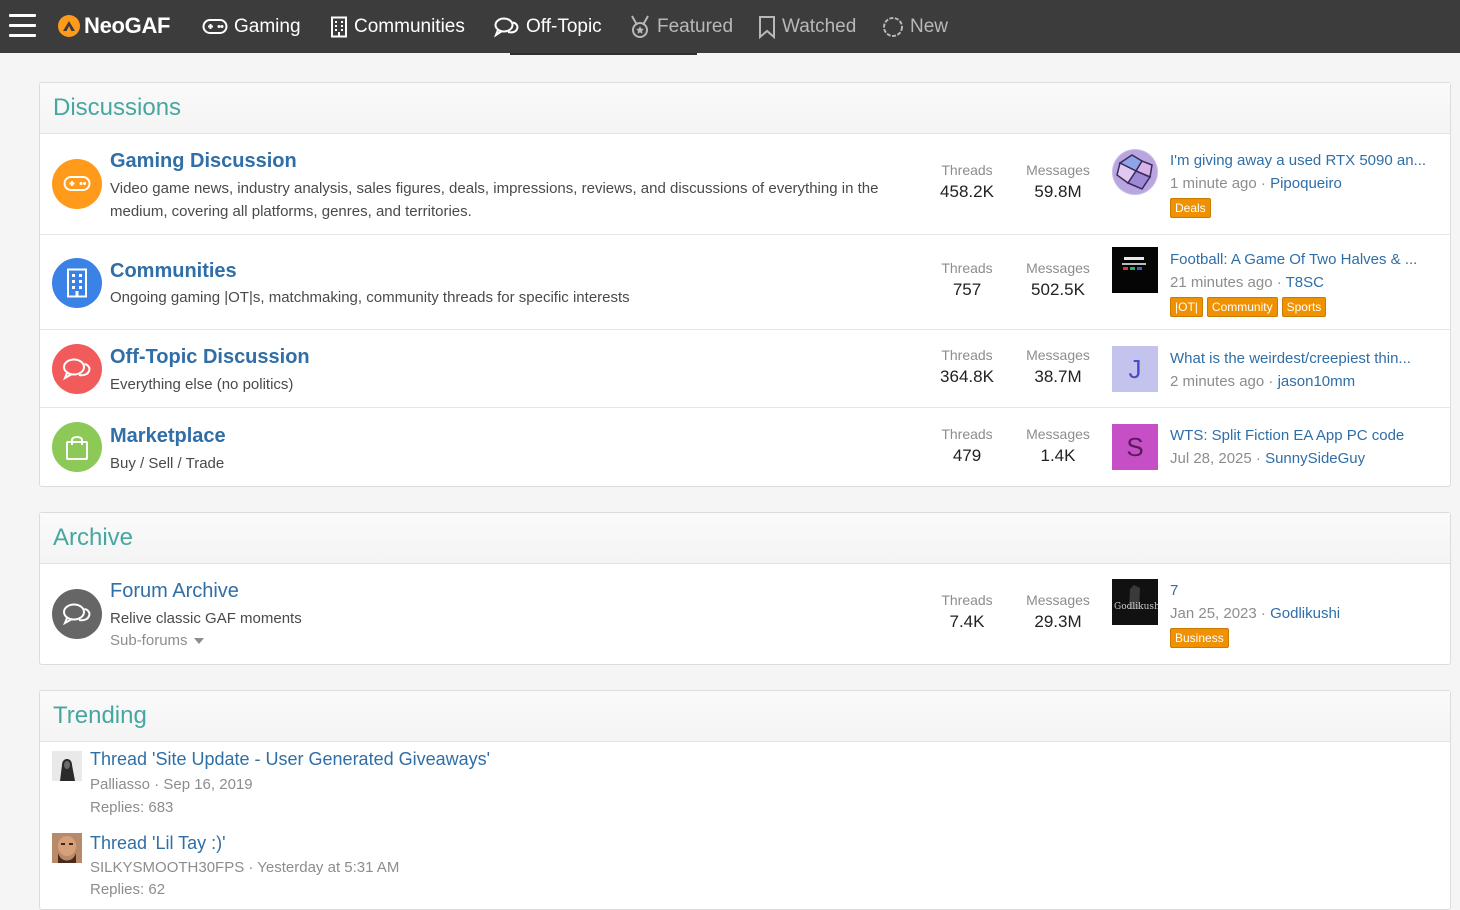 The width and height of the screenshot is (1460, 910). What do you see at coordinates (114, 26) in the screenshot?
I see `site-logo: NeoGAF` at bounding box center [114, 26].